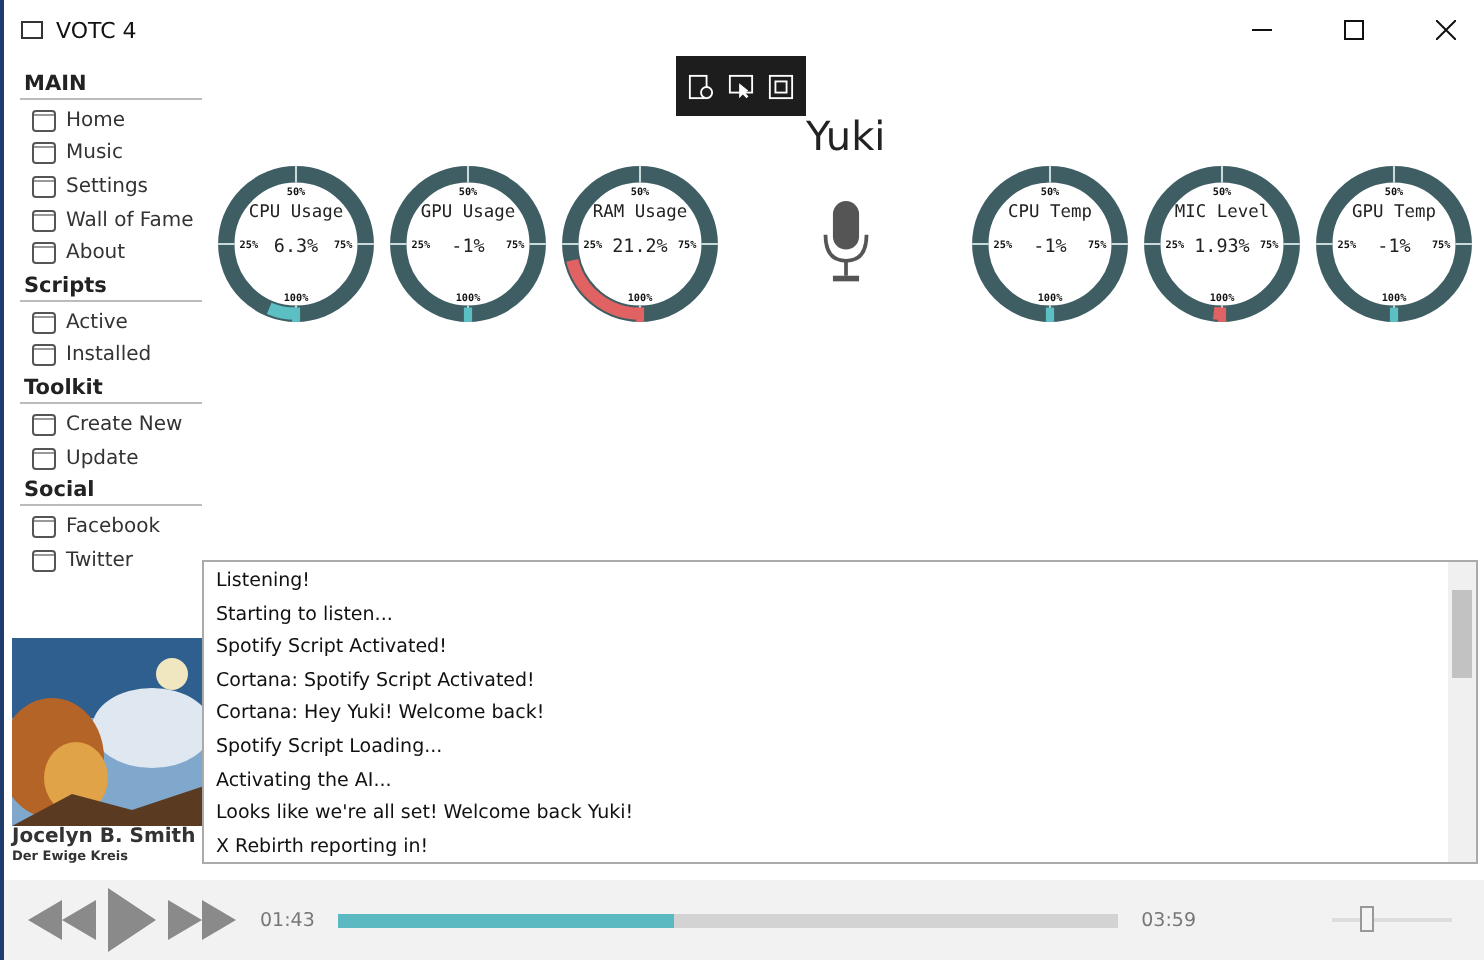 The image size is (1484, 960). Describe the element at coordinates (102, 458) in the screenshot. I see `sidebar-item: Update` at that location.